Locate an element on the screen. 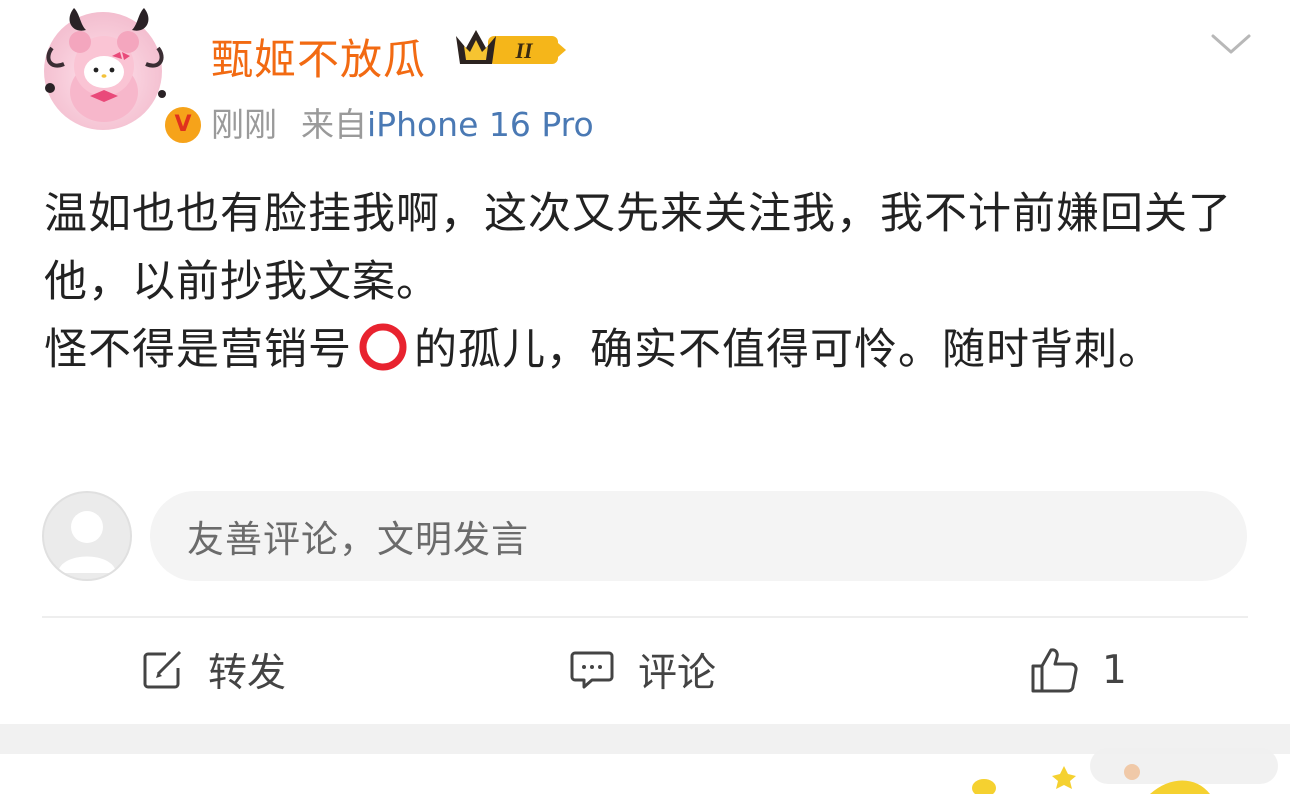 This screenshot has width=1290, height=794. like-button: 1 is located at coordinates (1078, 670).